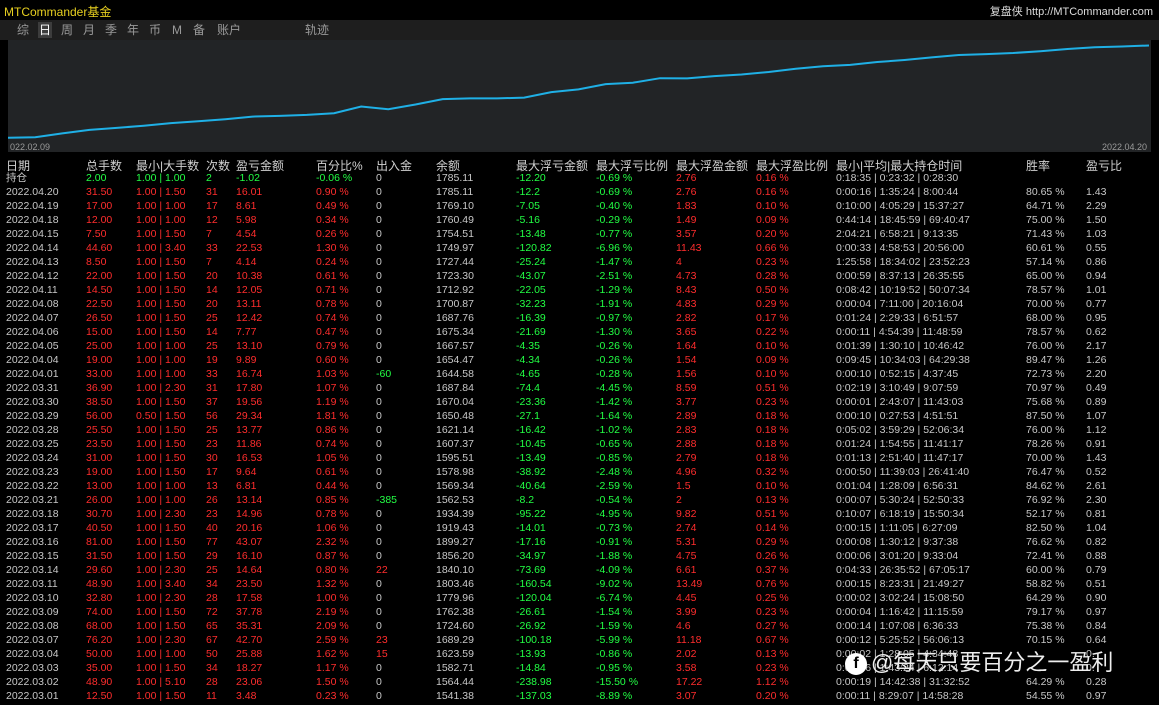 This screenshot has height=705, width=1159. What do you see at coordinates (161, 654) in the screenshot?
I see `cell-最小大手数: 1.00 | 1.00` at bounding box center [161, 654].